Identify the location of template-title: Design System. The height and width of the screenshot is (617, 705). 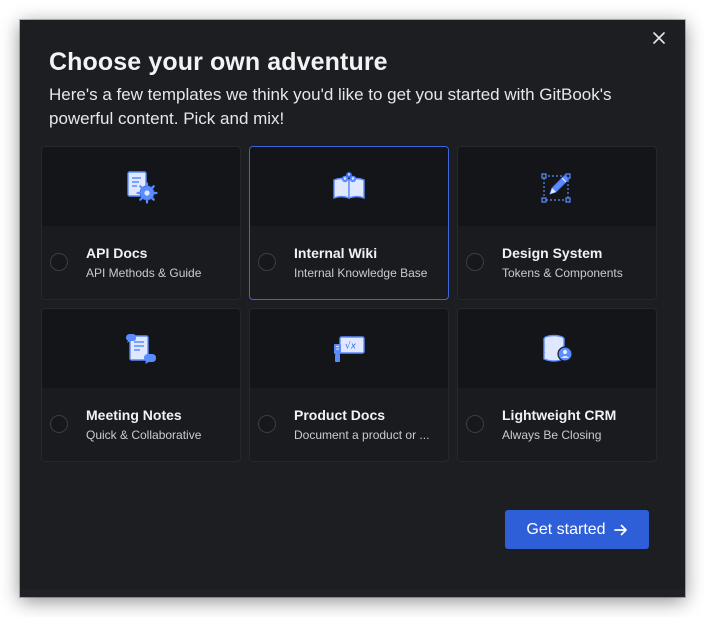
(552, 253).